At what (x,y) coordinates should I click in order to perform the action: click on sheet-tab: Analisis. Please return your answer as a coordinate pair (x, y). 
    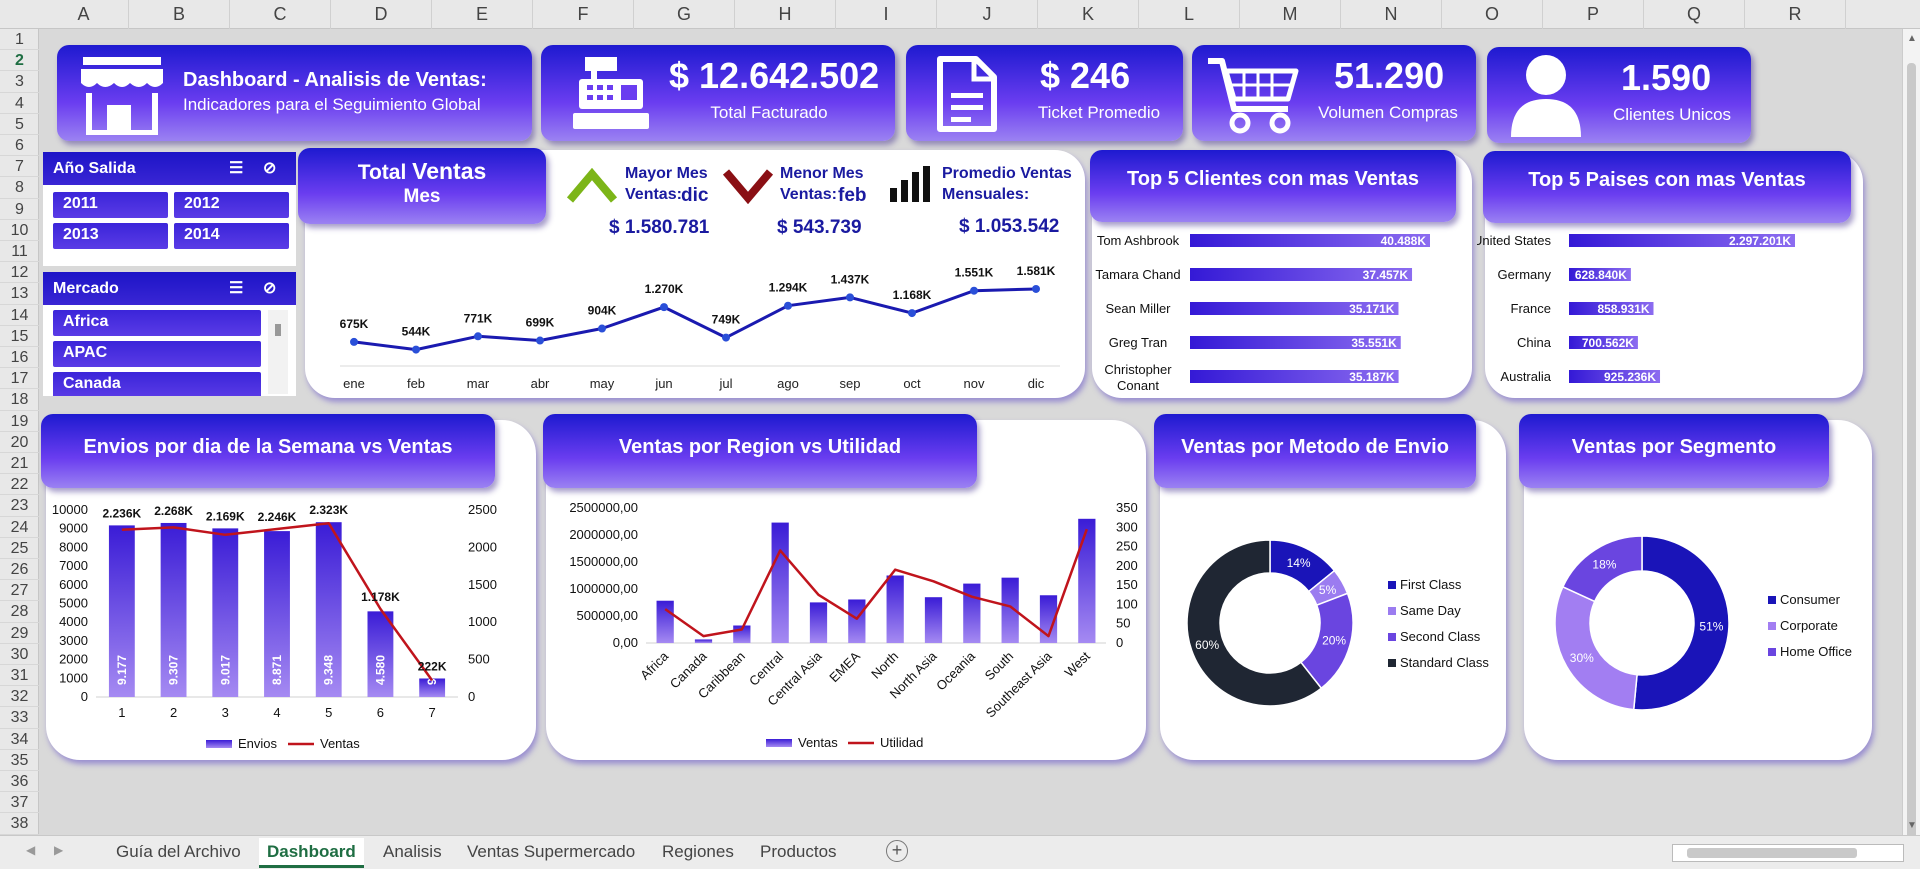
    Looking at the image, I should click on (412, 853).